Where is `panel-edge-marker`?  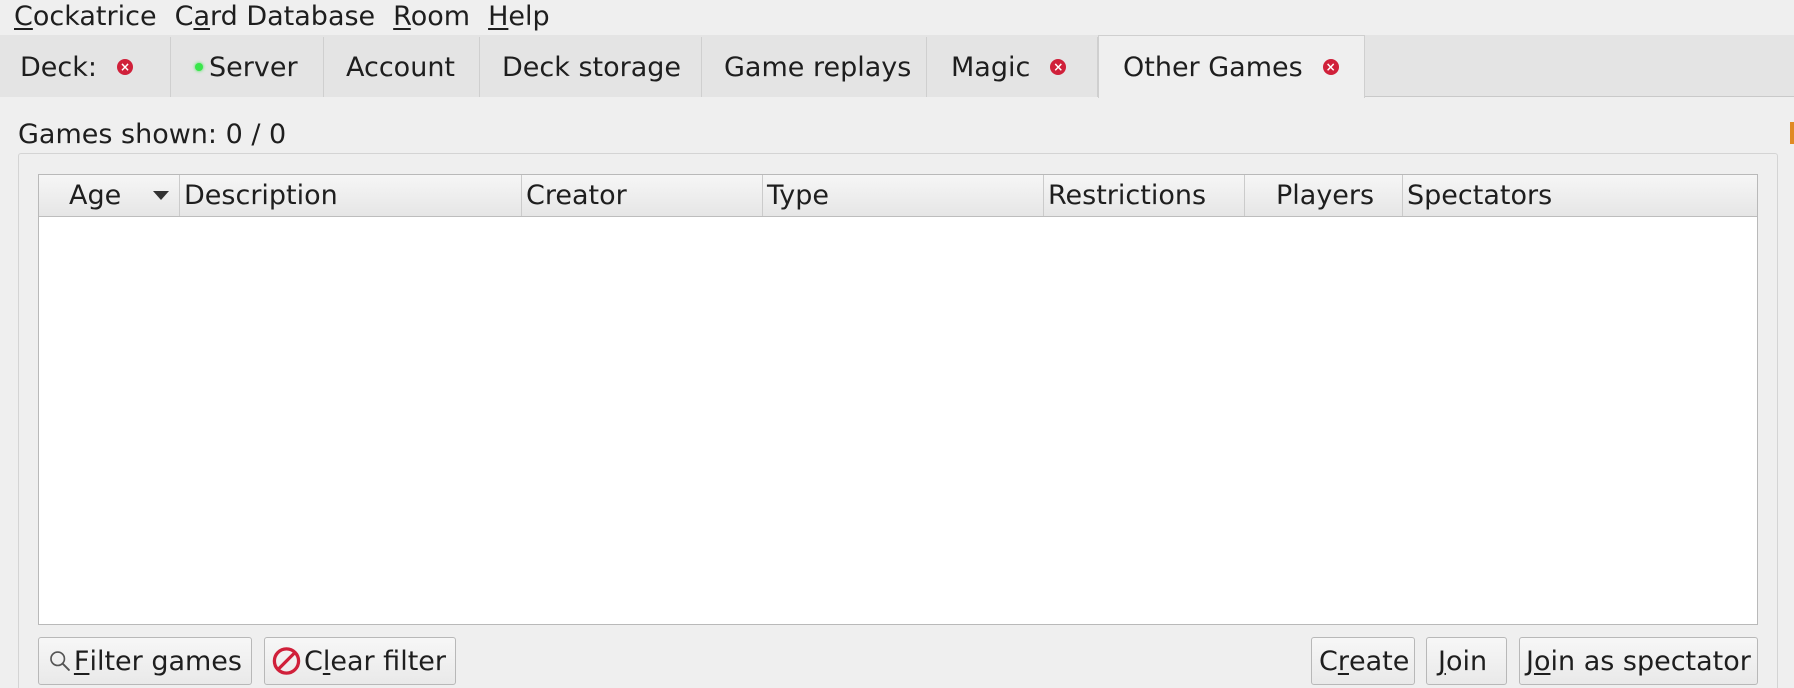 panel-edge-marker is located at coordinates (1792, 133).